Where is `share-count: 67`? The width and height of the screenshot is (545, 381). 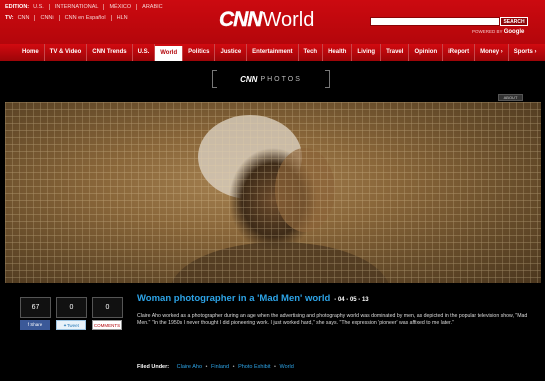 share-count: 67 is located at coordinates (35, 307).